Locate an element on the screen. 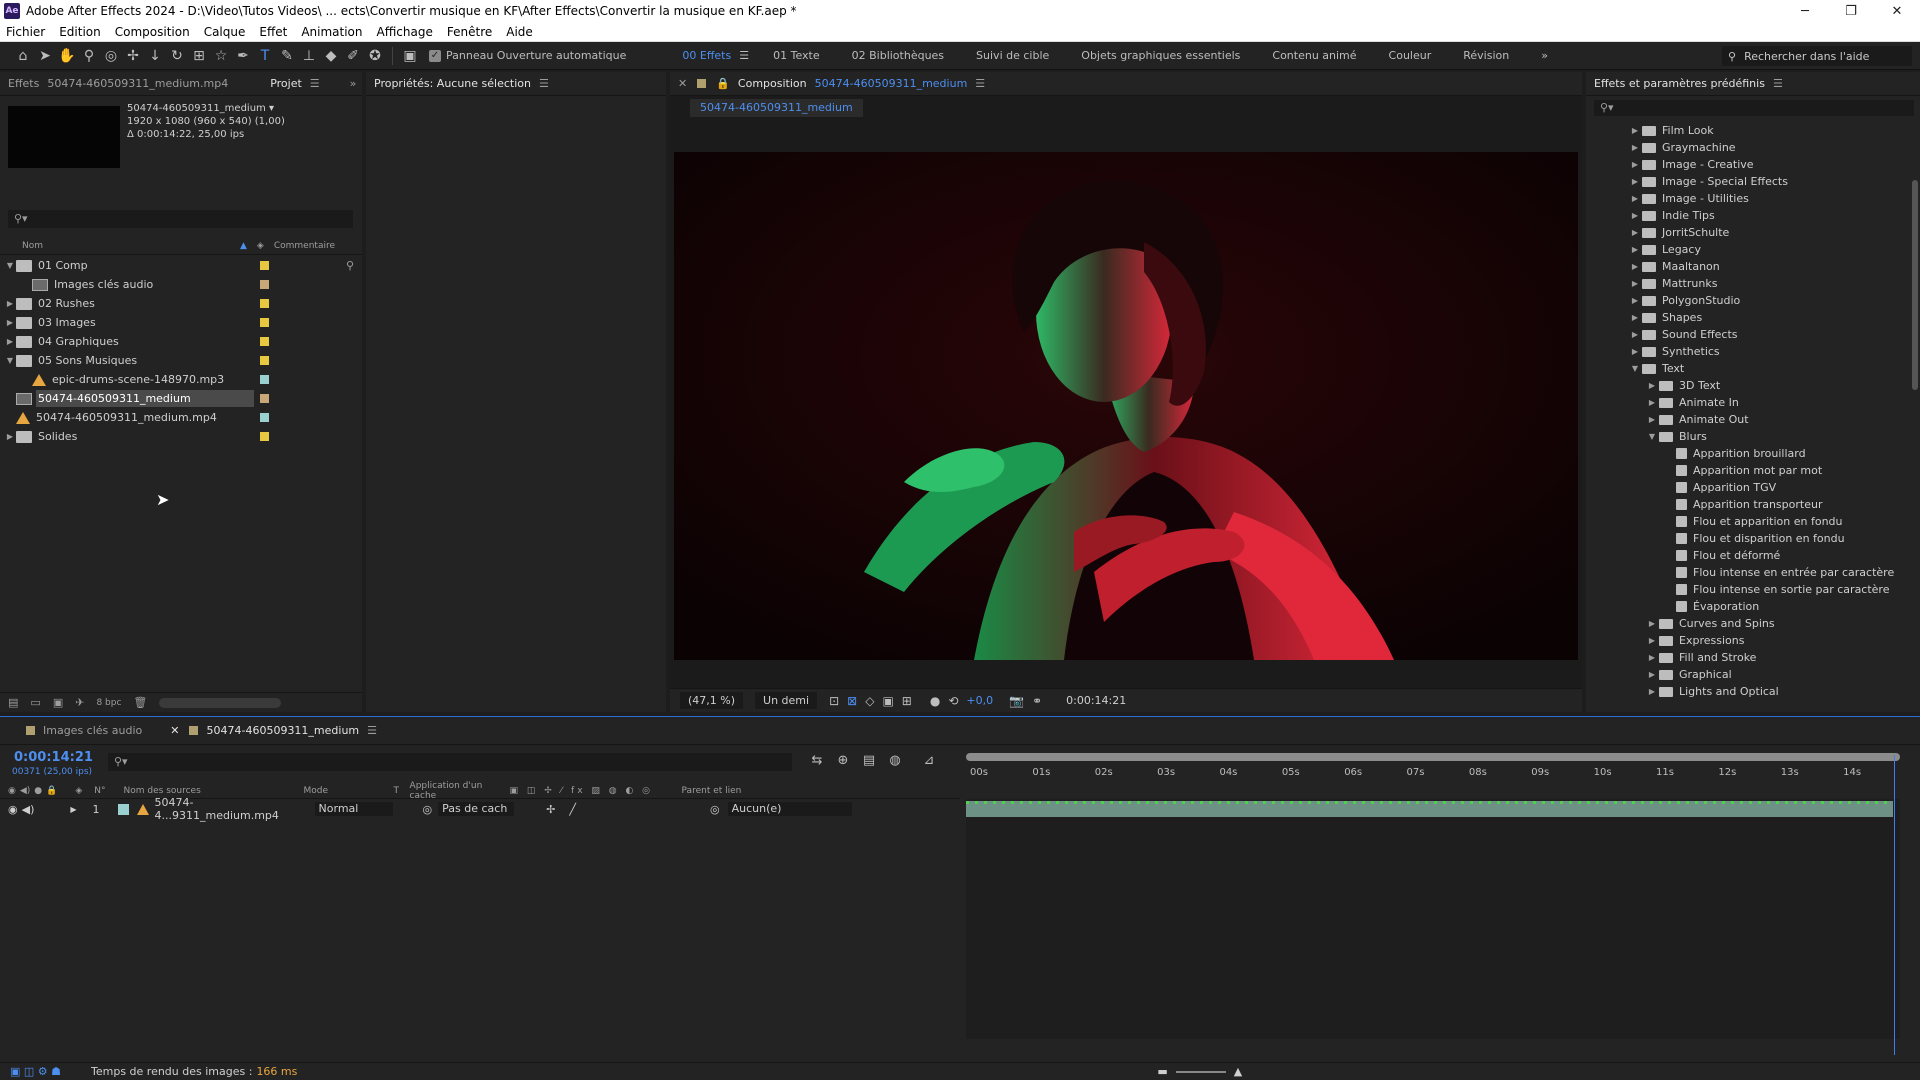 The width and height of the screenshot is (1920, 1080). project-item: 50474-460509311_medium is located at coordinates (181, 398).